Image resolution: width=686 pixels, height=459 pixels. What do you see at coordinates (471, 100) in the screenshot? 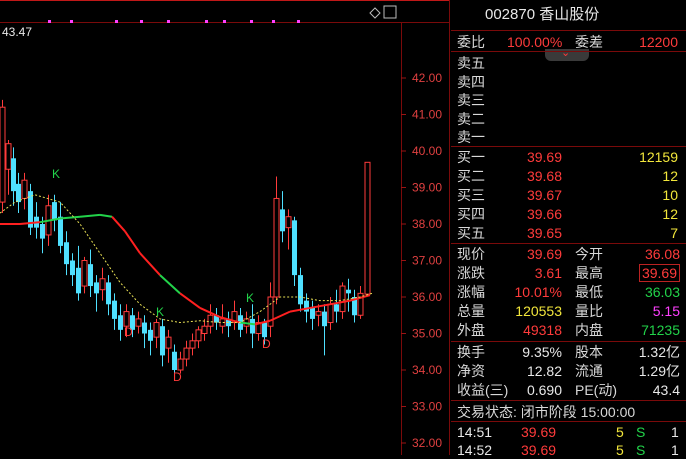
I see `ask-label: 卖三` at bounding box center [471, 100].